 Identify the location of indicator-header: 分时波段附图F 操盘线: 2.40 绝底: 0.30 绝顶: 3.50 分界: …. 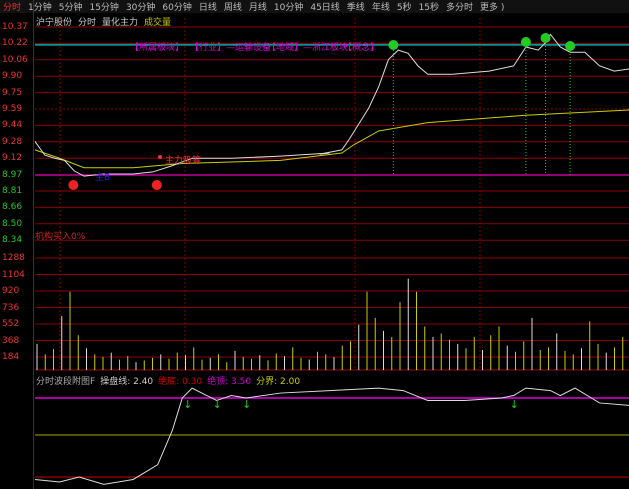
(168, 380).